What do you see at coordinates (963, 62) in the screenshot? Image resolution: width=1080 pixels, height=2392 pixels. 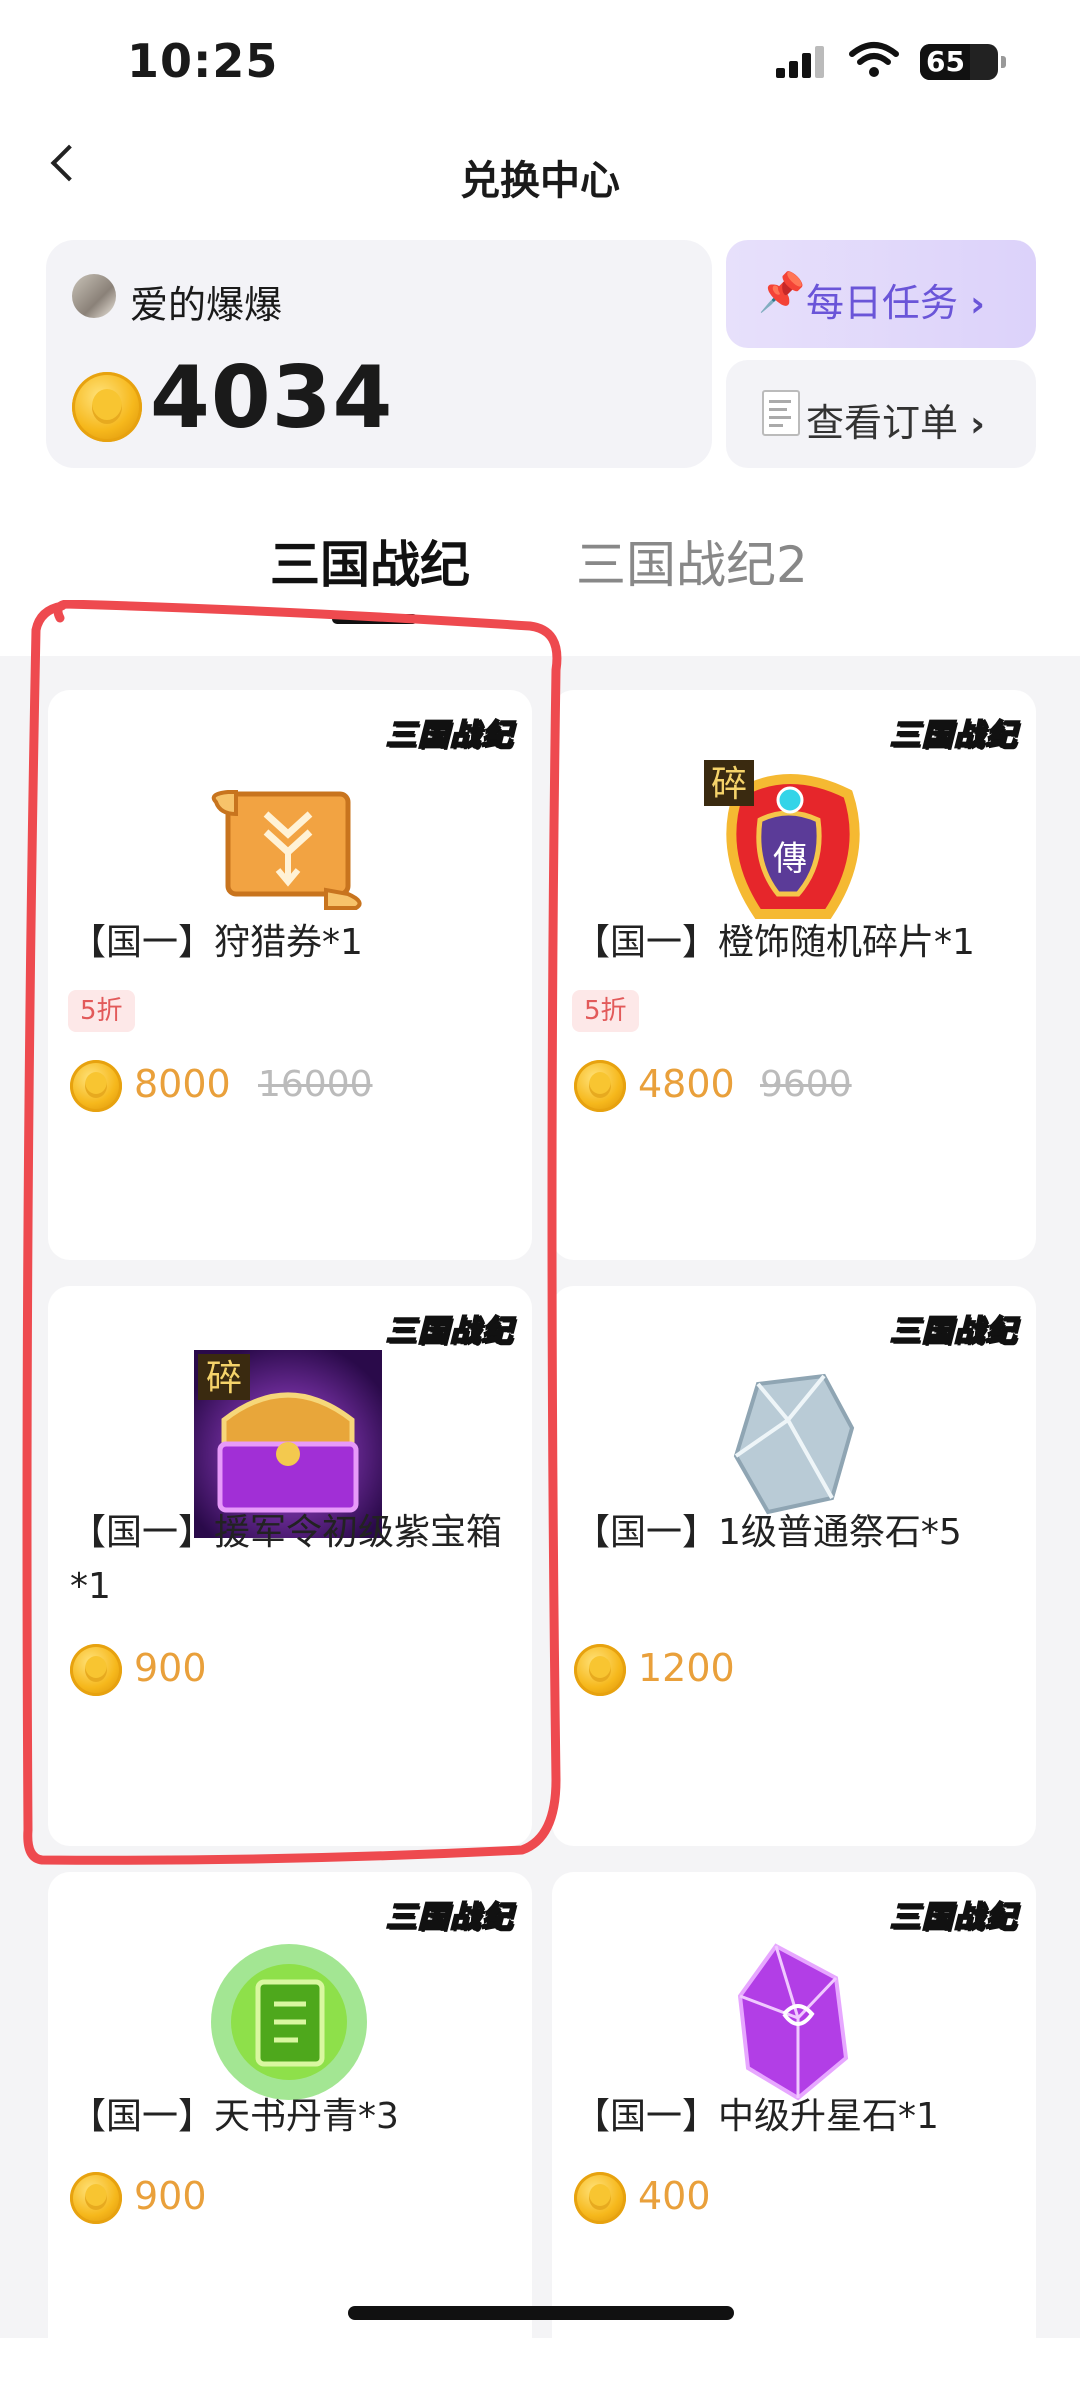 I see `battery-indicator: 65` at bounding box center [963, 62].